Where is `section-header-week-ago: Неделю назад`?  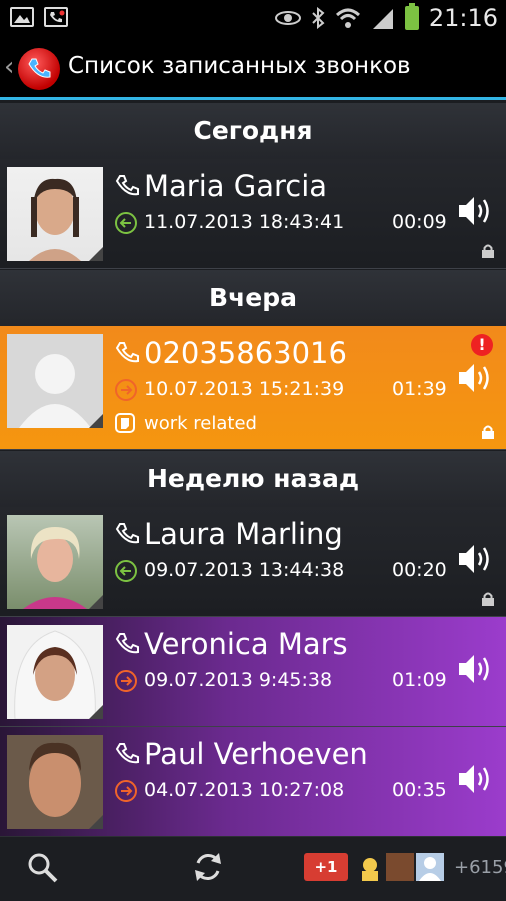
section-header-week-ago: Неделю назад is located at coordinates (253, 479).